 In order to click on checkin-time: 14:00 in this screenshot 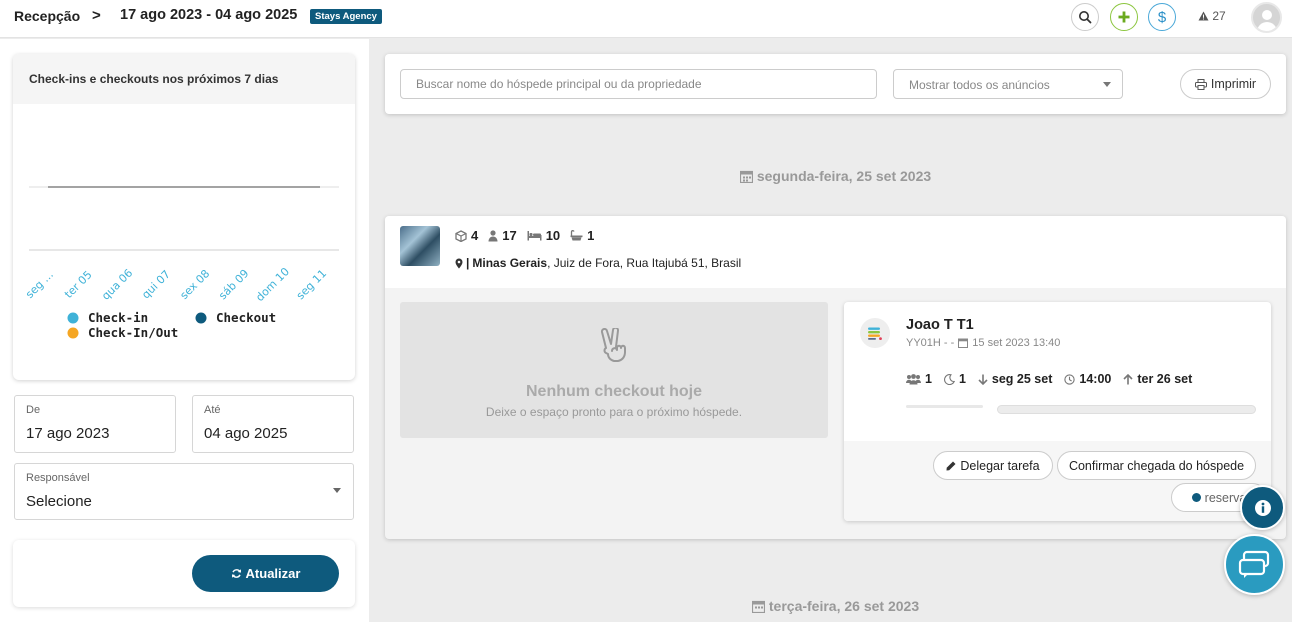, I will do `click(1087, 379)`.